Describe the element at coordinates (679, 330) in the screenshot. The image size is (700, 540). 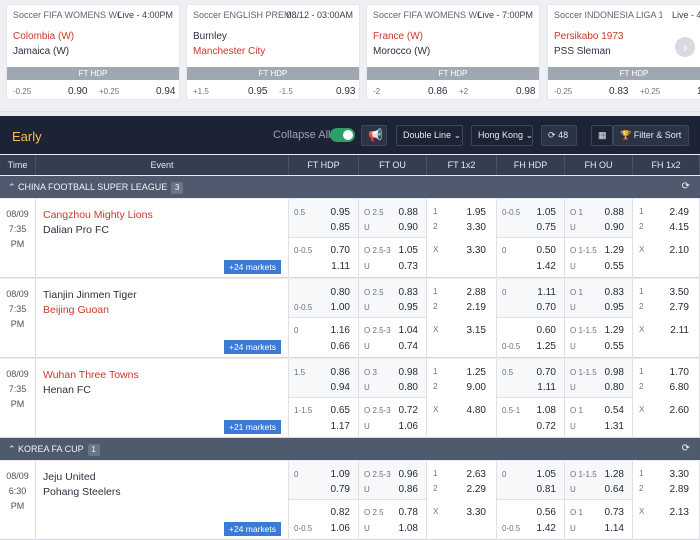
I see `odds-value: 2.11` at that location.